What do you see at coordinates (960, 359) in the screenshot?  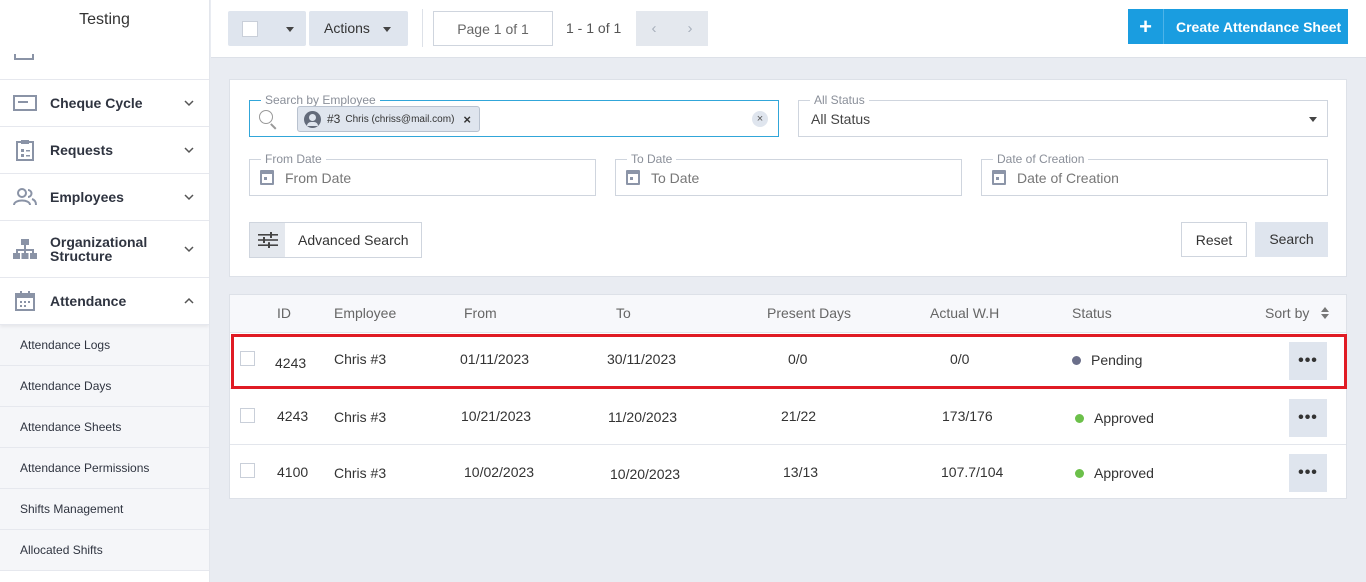 I see `cell-actual-wh: 0/0` at bounding box center [960, 359].